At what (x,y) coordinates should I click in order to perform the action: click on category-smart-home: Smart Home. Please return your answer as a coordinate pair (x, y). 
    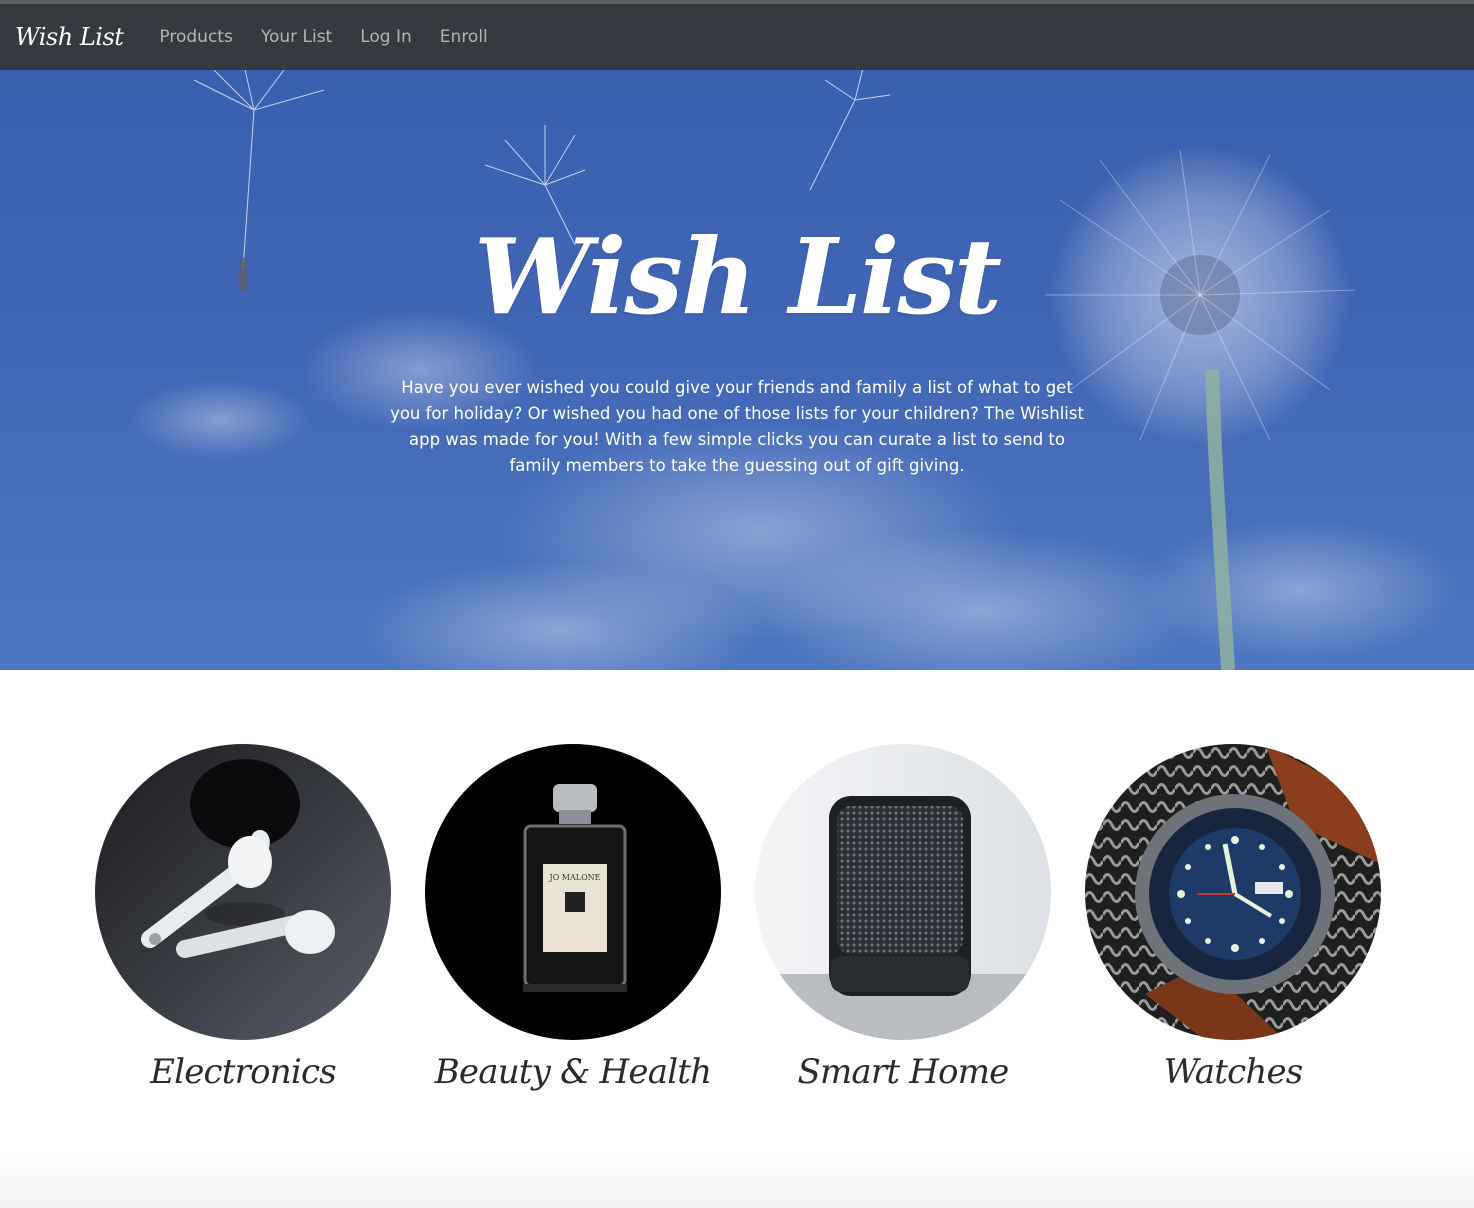
    Looking at the image, I should click on (903, 918).